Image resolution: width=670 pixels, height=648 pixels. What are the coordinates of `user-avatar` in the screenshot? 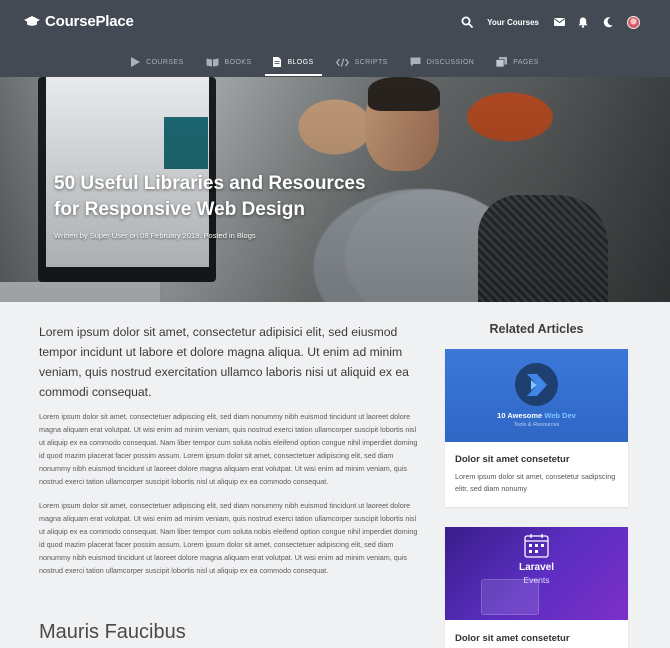 It's located at (633, 22).